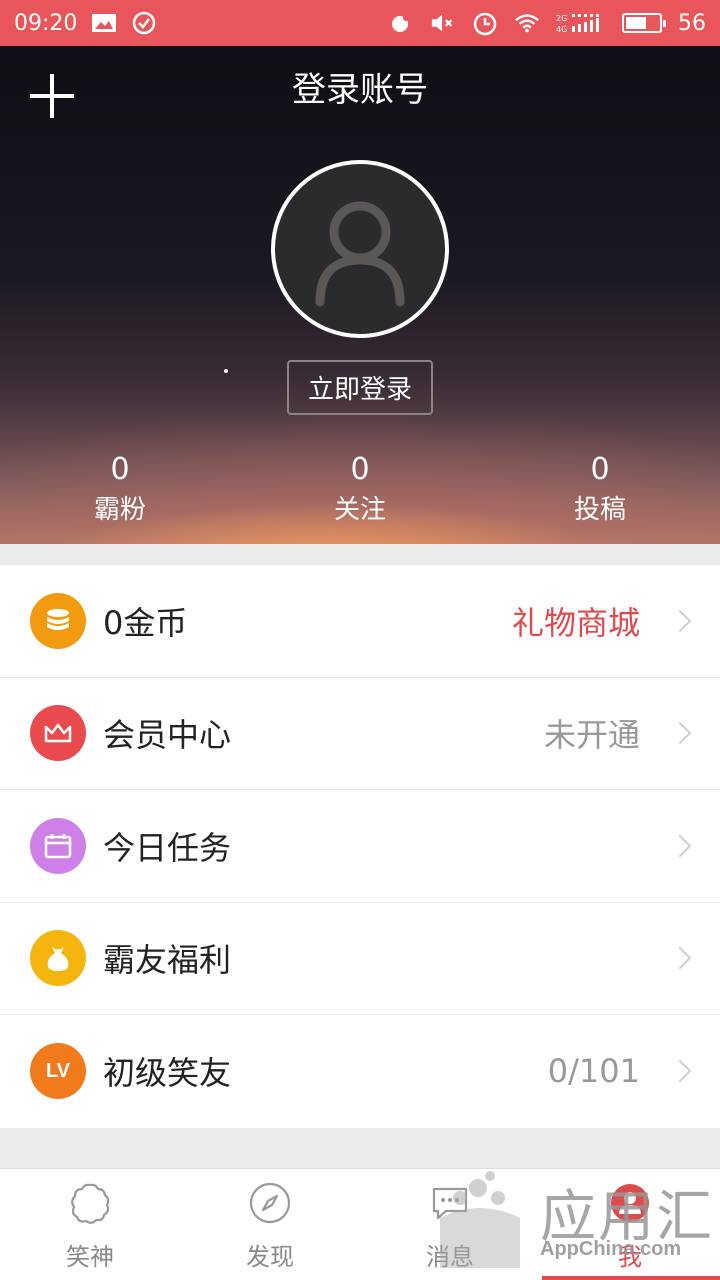 This screenshot has width=720, height=1280. I want to click on header-title: 登录账号, so click(360, 90).